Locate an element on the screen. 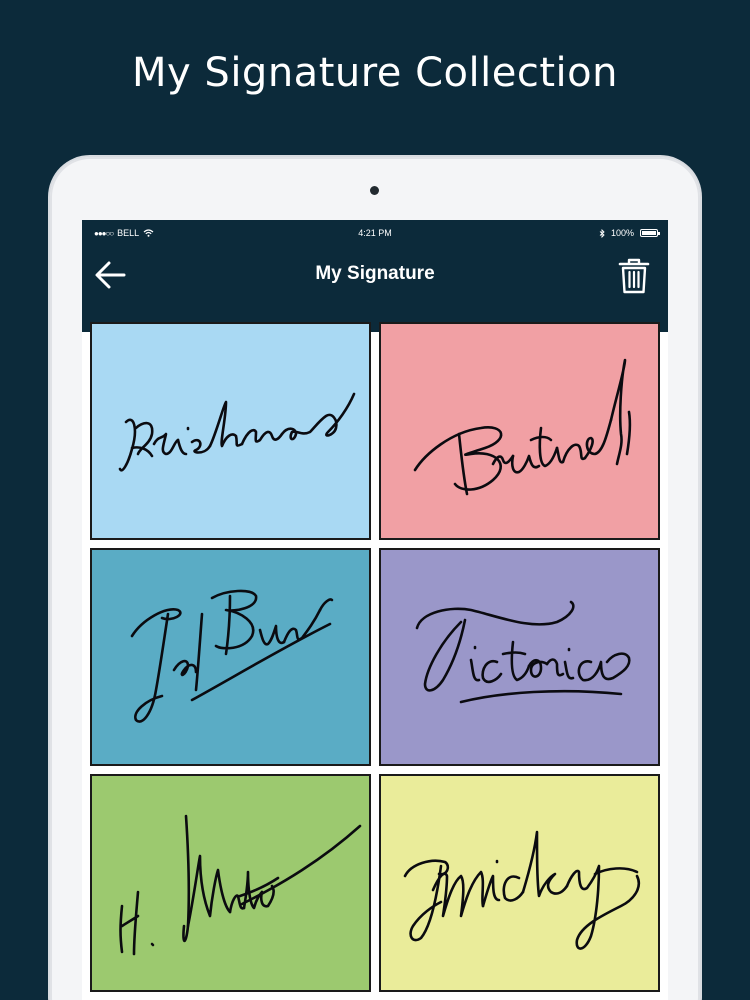 The width and height of the screenshot is (750, 1000). signature-image-micky is located at coordinates (522, 890).